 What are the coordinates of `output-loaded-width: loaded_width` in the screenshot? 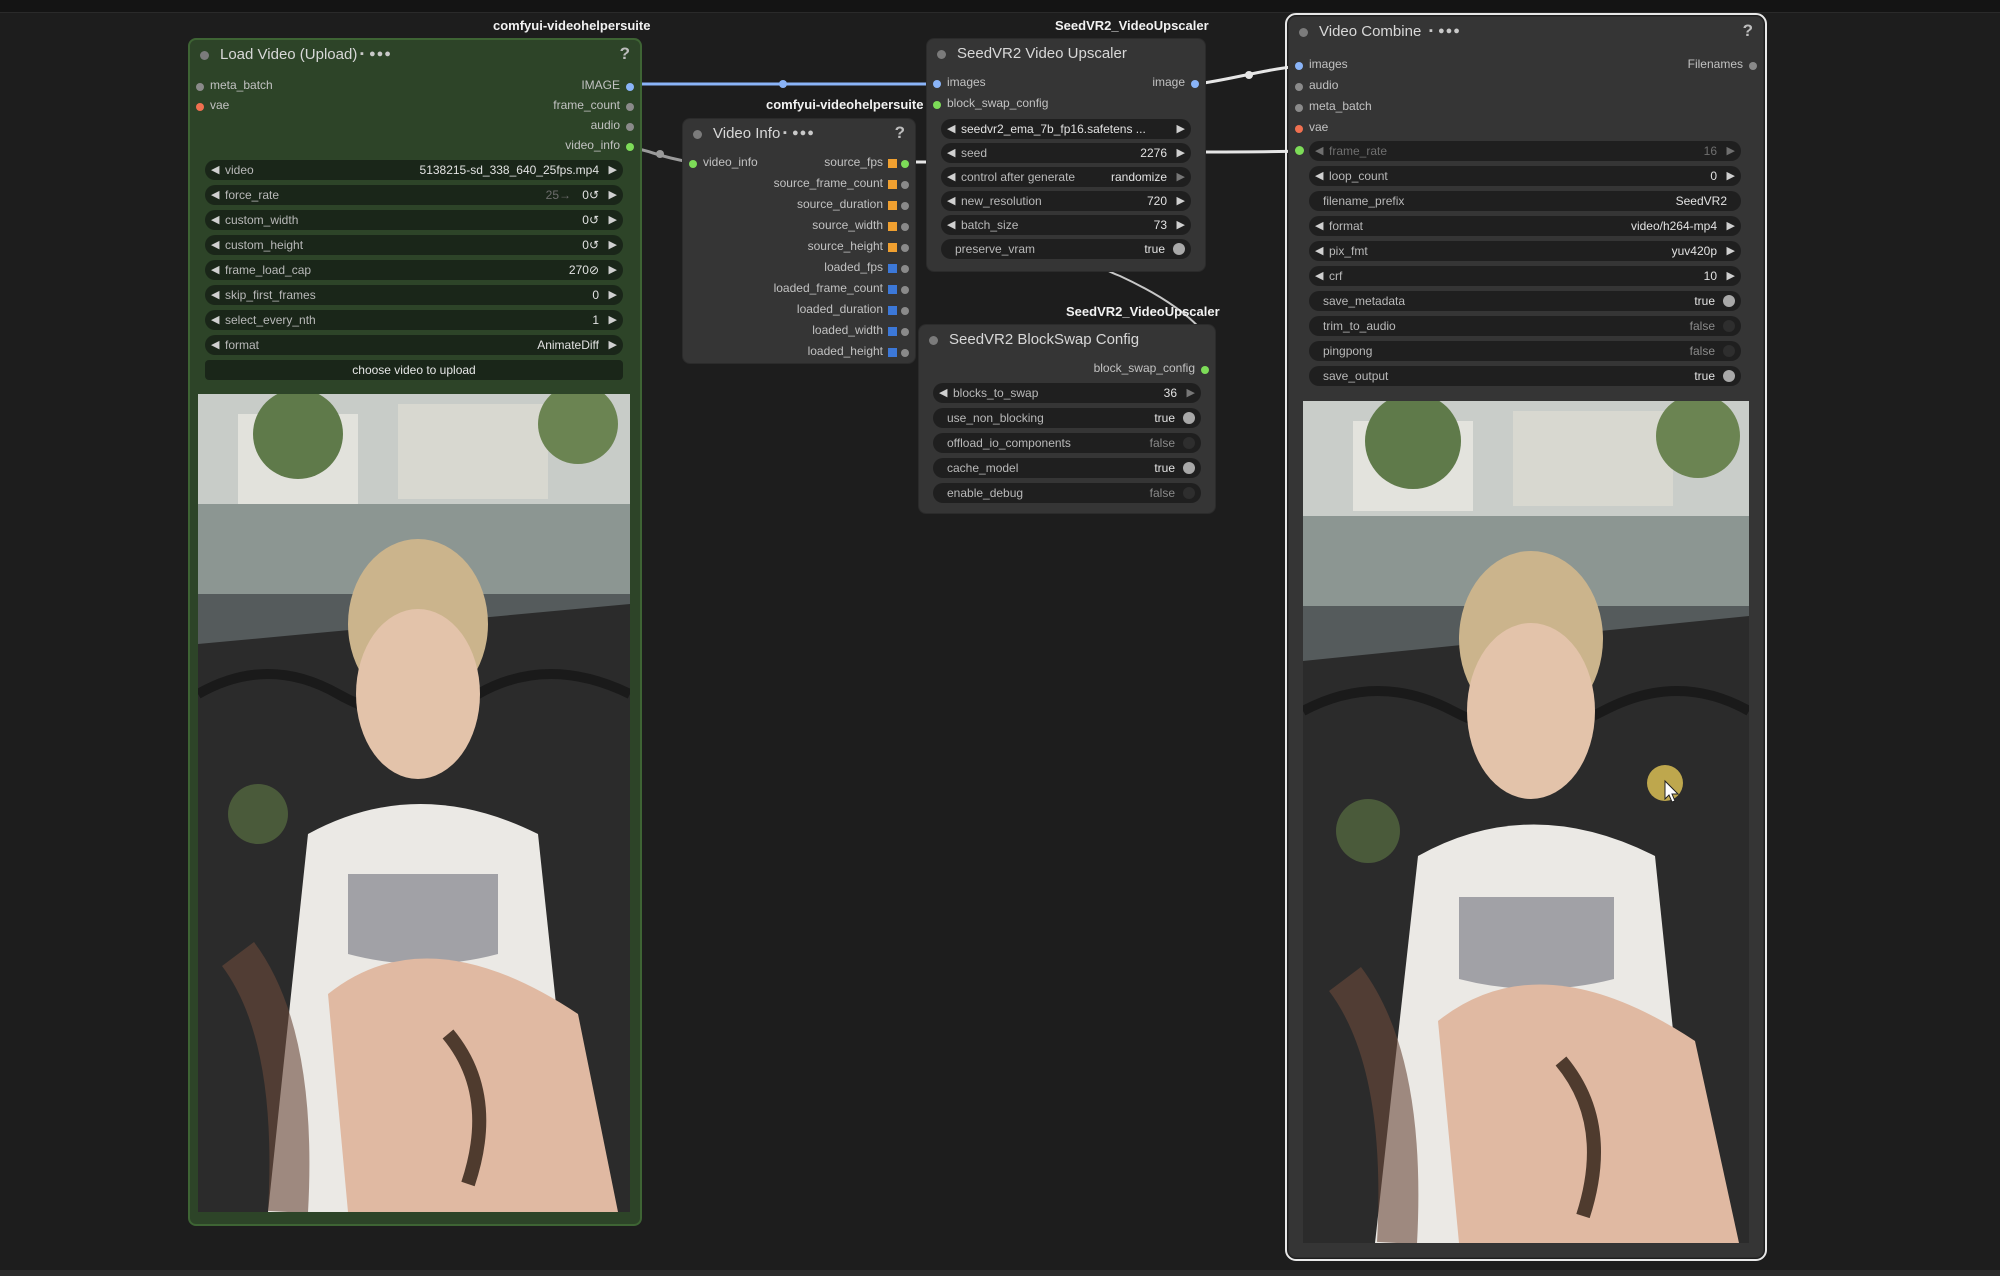 It's located at (863, 332).